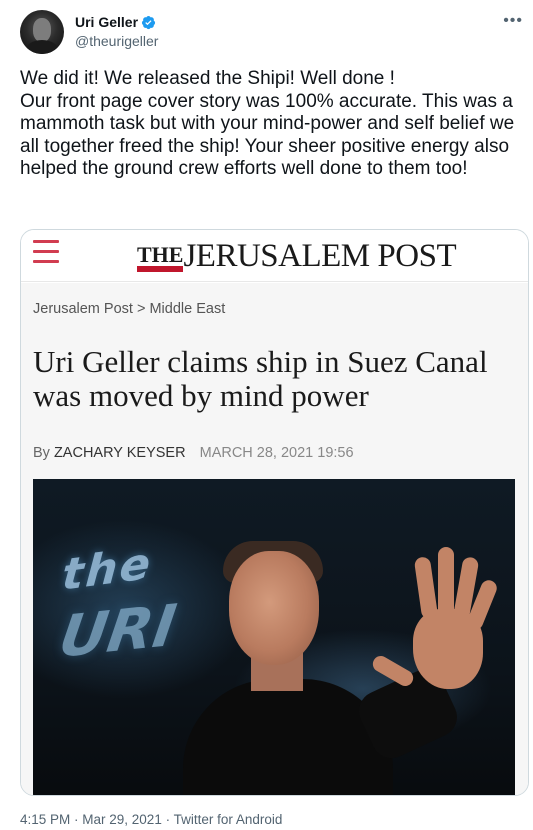 The image size is (533, 830). I want to click on byline-date: MARCH 28, 2021 19:56, so click(276, 453).